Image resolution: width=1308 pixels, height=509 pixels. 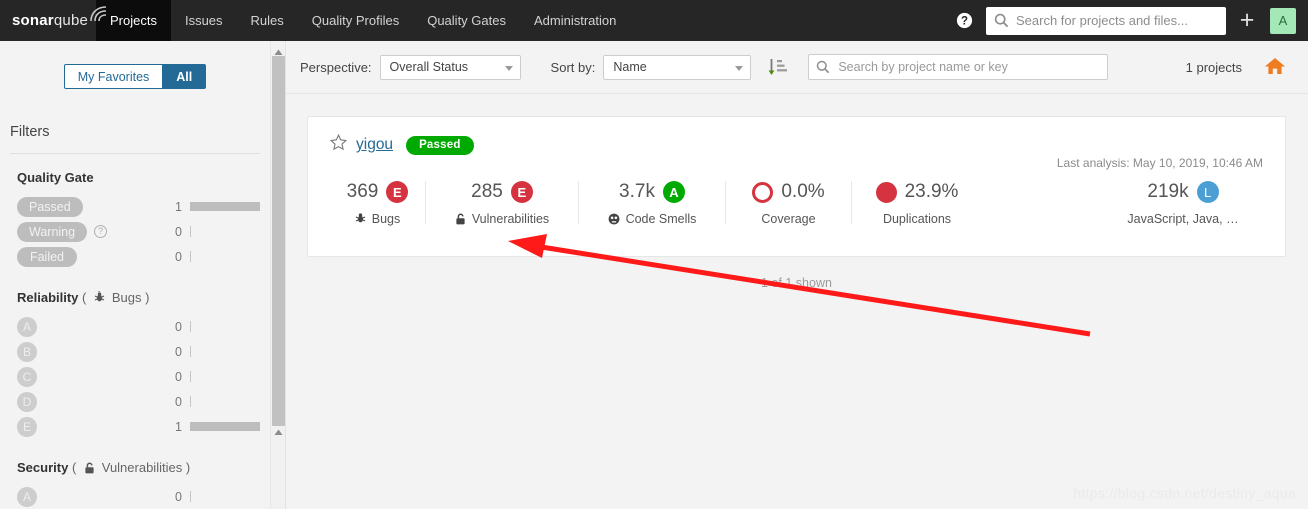 I want to click on avatar: A, so click(x=1283, y=20).